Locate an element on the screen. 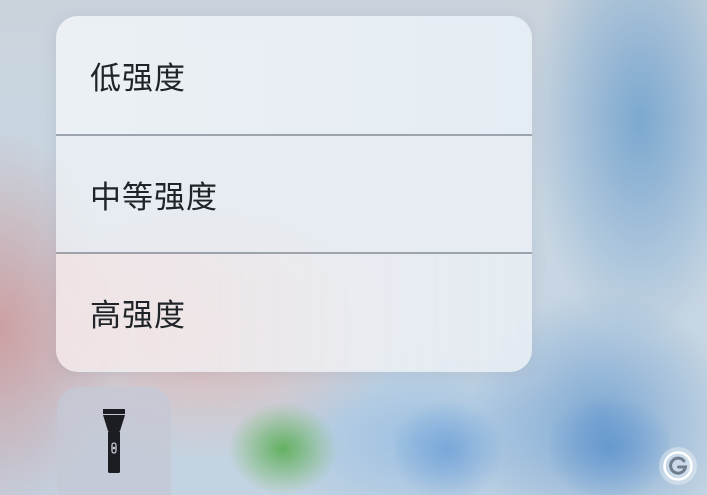  flashlight-button is located at coordinates (114, 441).